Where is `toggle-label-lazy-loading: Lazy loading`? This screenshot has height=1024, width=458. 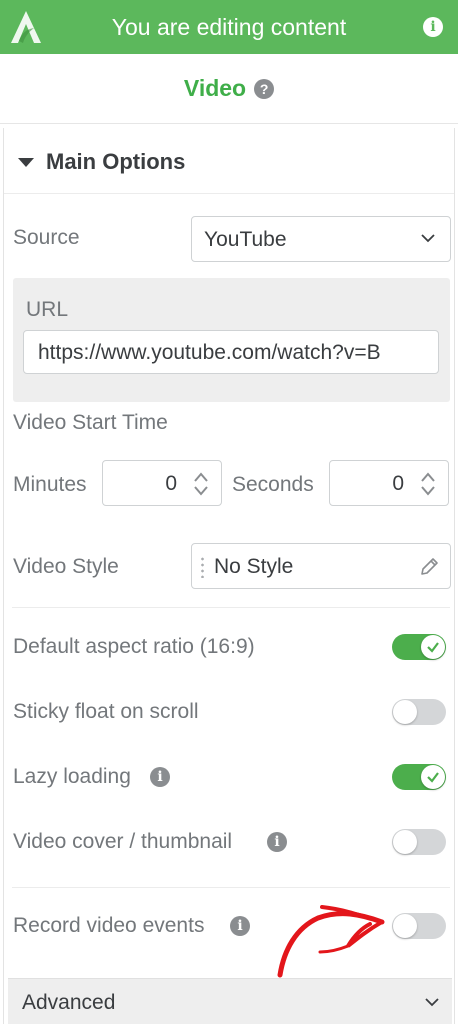
toggle-label-lazy-loading: Lazy loading is located at coordinates (72, 776).